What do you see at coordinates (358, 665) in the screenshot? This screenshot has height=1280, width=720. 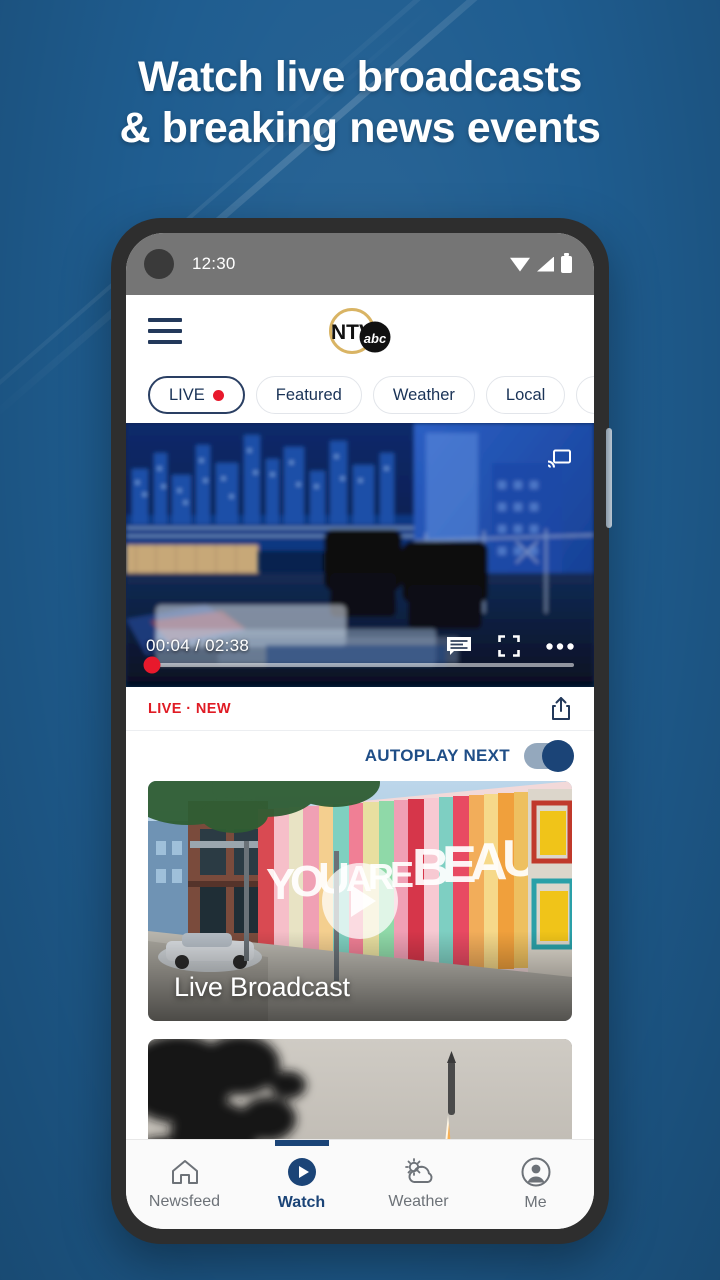 I see `player-progress-bar` at bounding box center [358, 665].